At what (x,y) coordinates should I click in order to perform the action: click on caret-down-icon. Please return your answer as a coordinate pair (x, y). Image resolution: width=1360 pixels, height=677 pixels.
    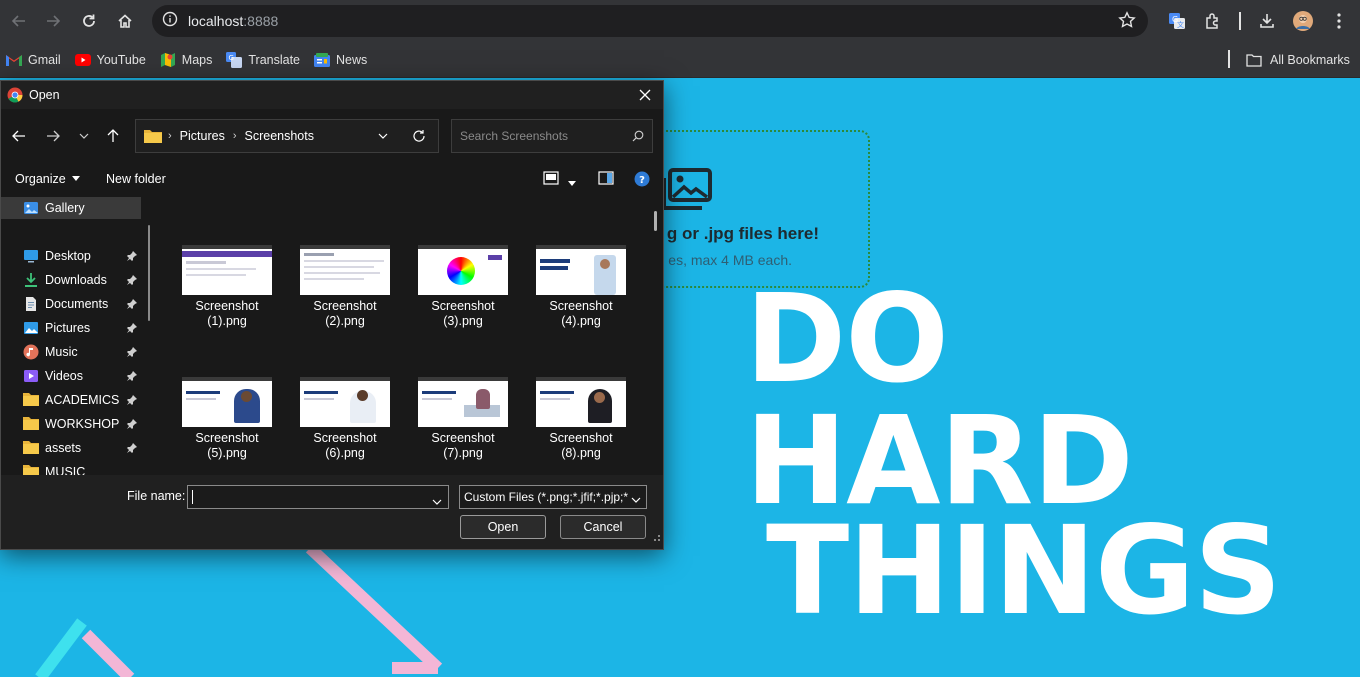
    Looking at the image, I should click on (75, 178).